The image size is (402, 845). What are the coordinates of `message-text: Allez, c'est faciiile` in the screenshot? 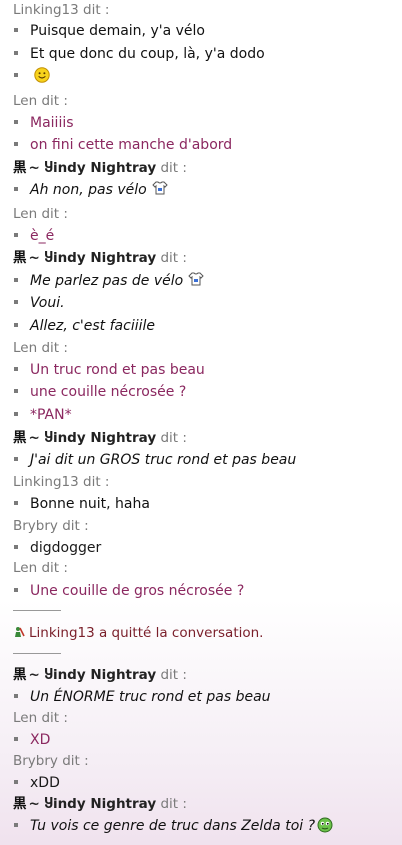 It's located at (92, 326).